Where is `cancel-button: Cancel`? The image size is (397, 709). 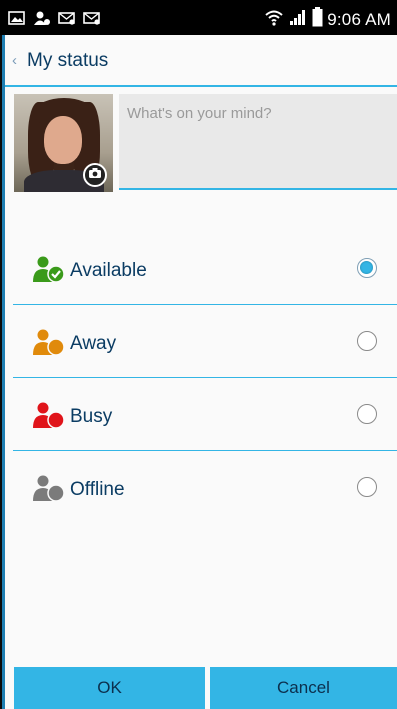 cancel-button: Cancel is located at coordinates (303, 688).